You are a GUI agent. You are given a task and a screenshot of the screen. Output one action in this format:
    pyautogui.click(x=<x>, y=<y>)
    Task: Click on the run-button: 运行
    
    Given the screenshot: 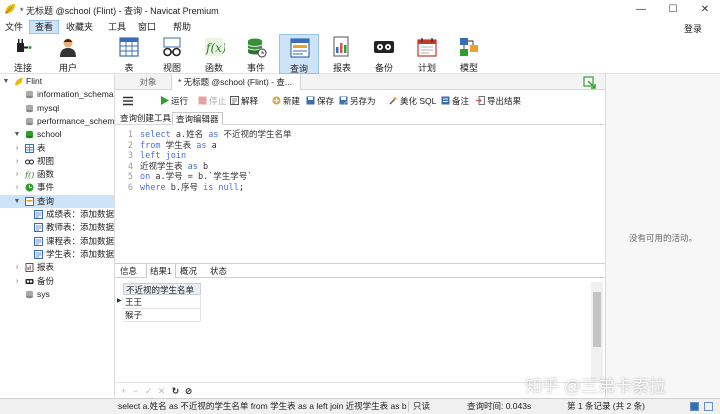 What is the action you would take?
    pyautogui.click(x=174, y=101)
    